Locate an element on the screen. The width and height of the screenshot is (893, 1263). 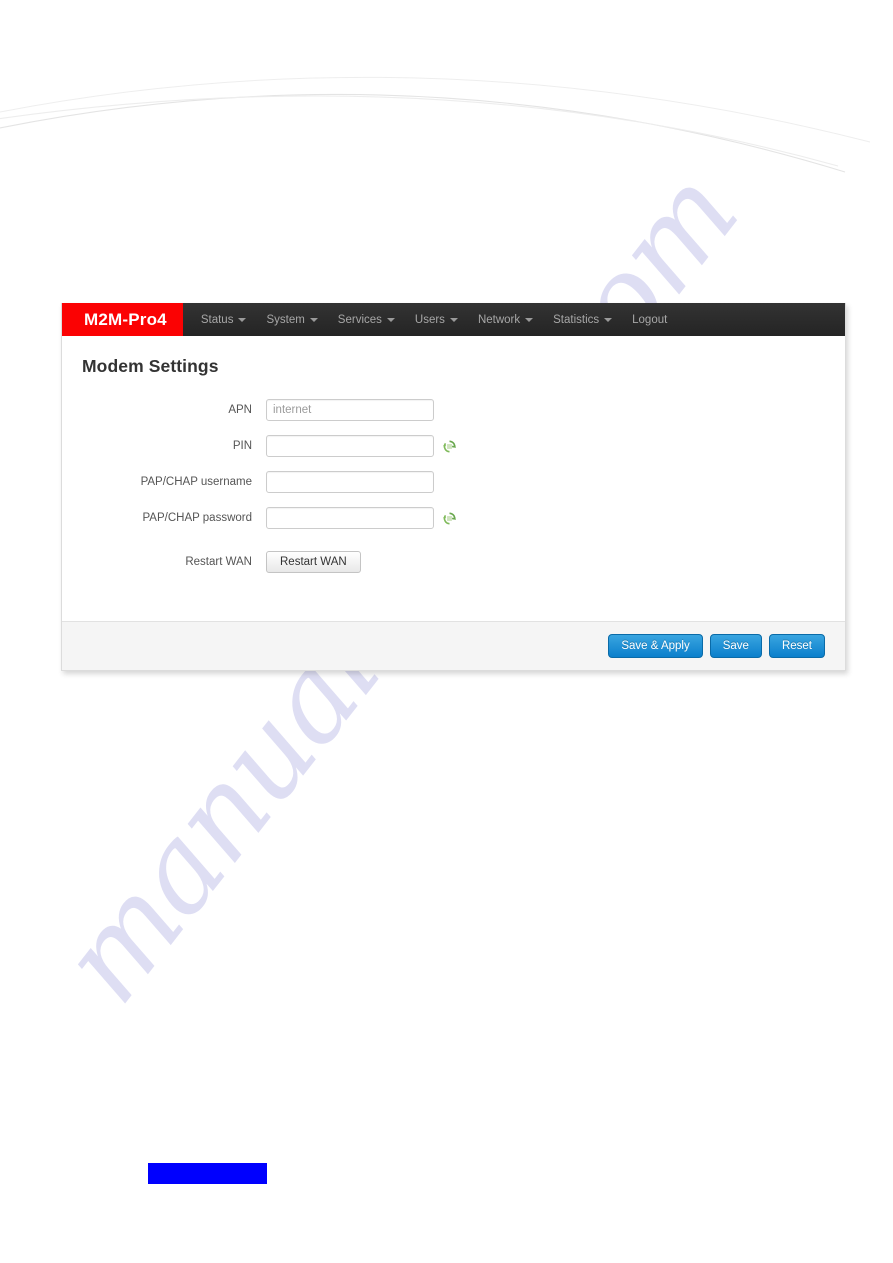
nav-item-users: Users is located at coordinates (436, 319).